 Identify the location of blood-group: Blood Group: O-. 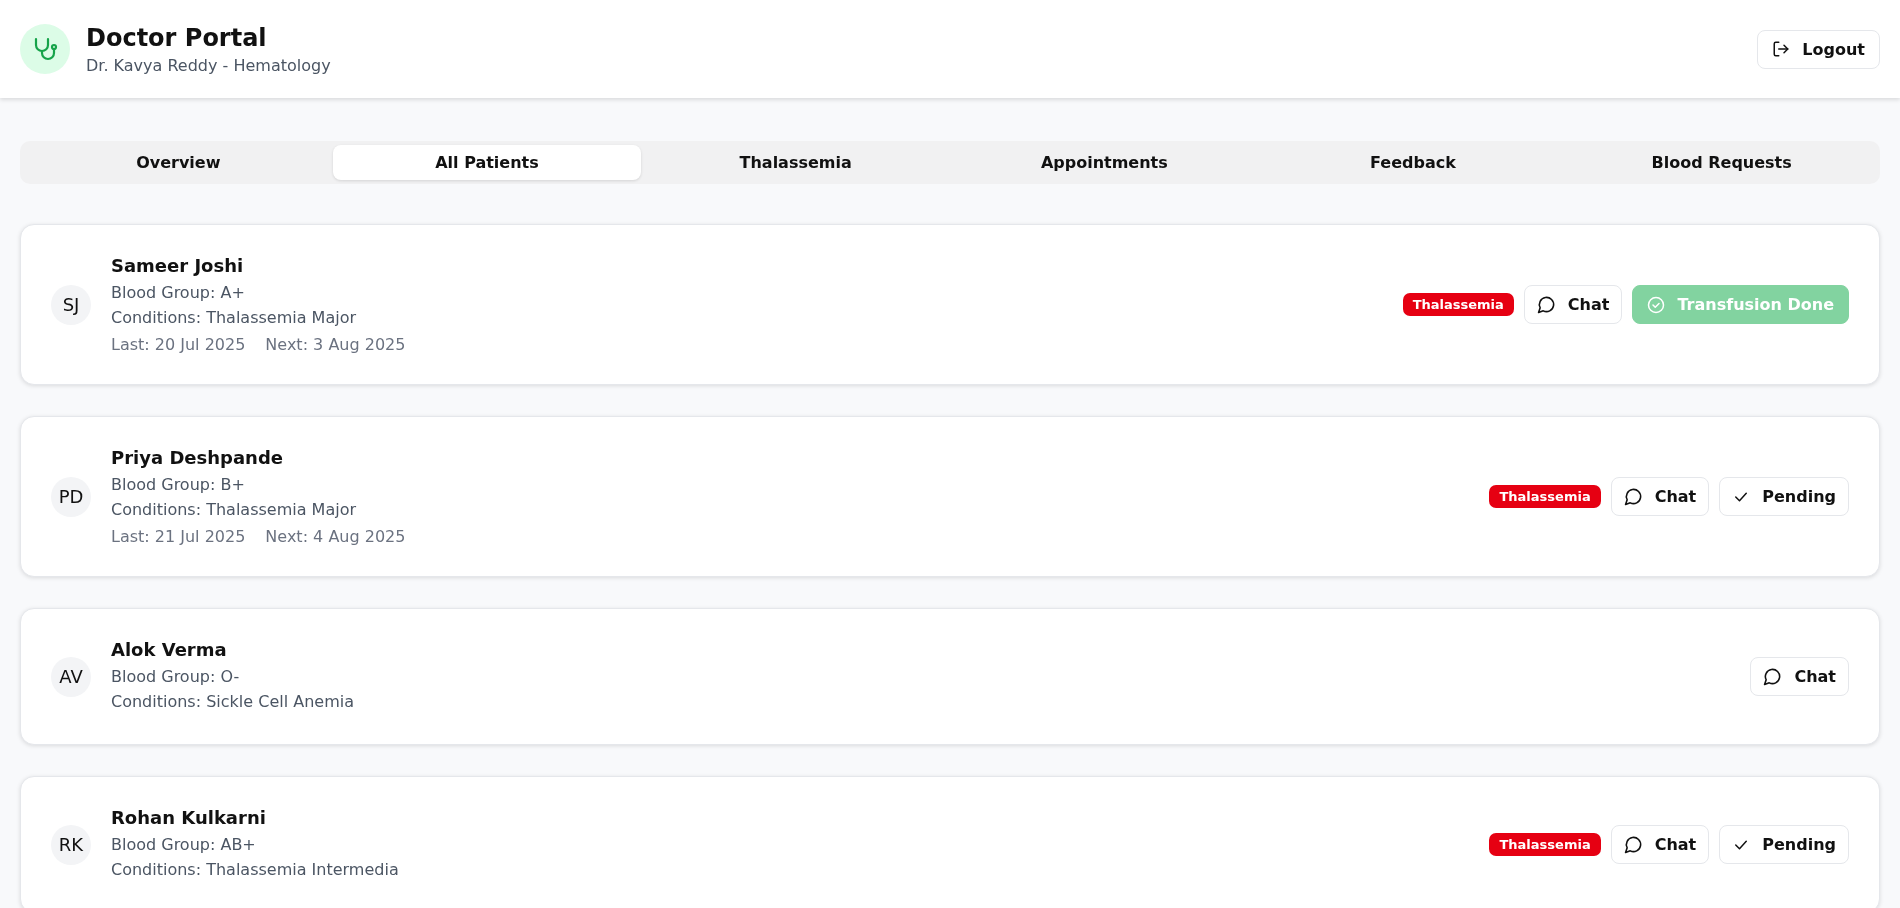
(232, 676).